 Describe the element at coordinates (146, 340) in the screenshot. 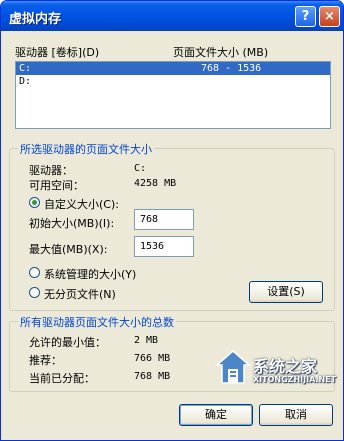

I see `min-allowed-value: 2 MB` at that location.